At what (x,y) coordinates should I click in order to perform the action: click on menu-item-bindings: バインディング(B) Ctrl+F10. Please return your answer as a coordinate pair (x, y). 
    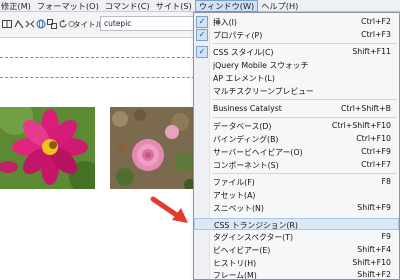
    Looking at the image, I should click on (296, 139).